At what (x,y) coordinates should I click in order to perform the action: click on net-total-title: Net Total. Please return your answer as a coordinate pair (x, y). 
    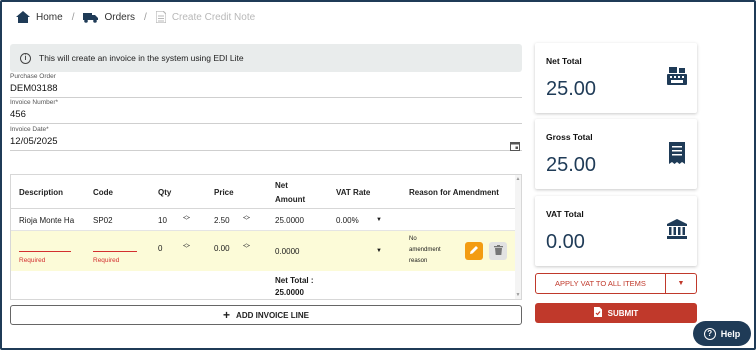
    Looking at the image, I should click on (564, 61).